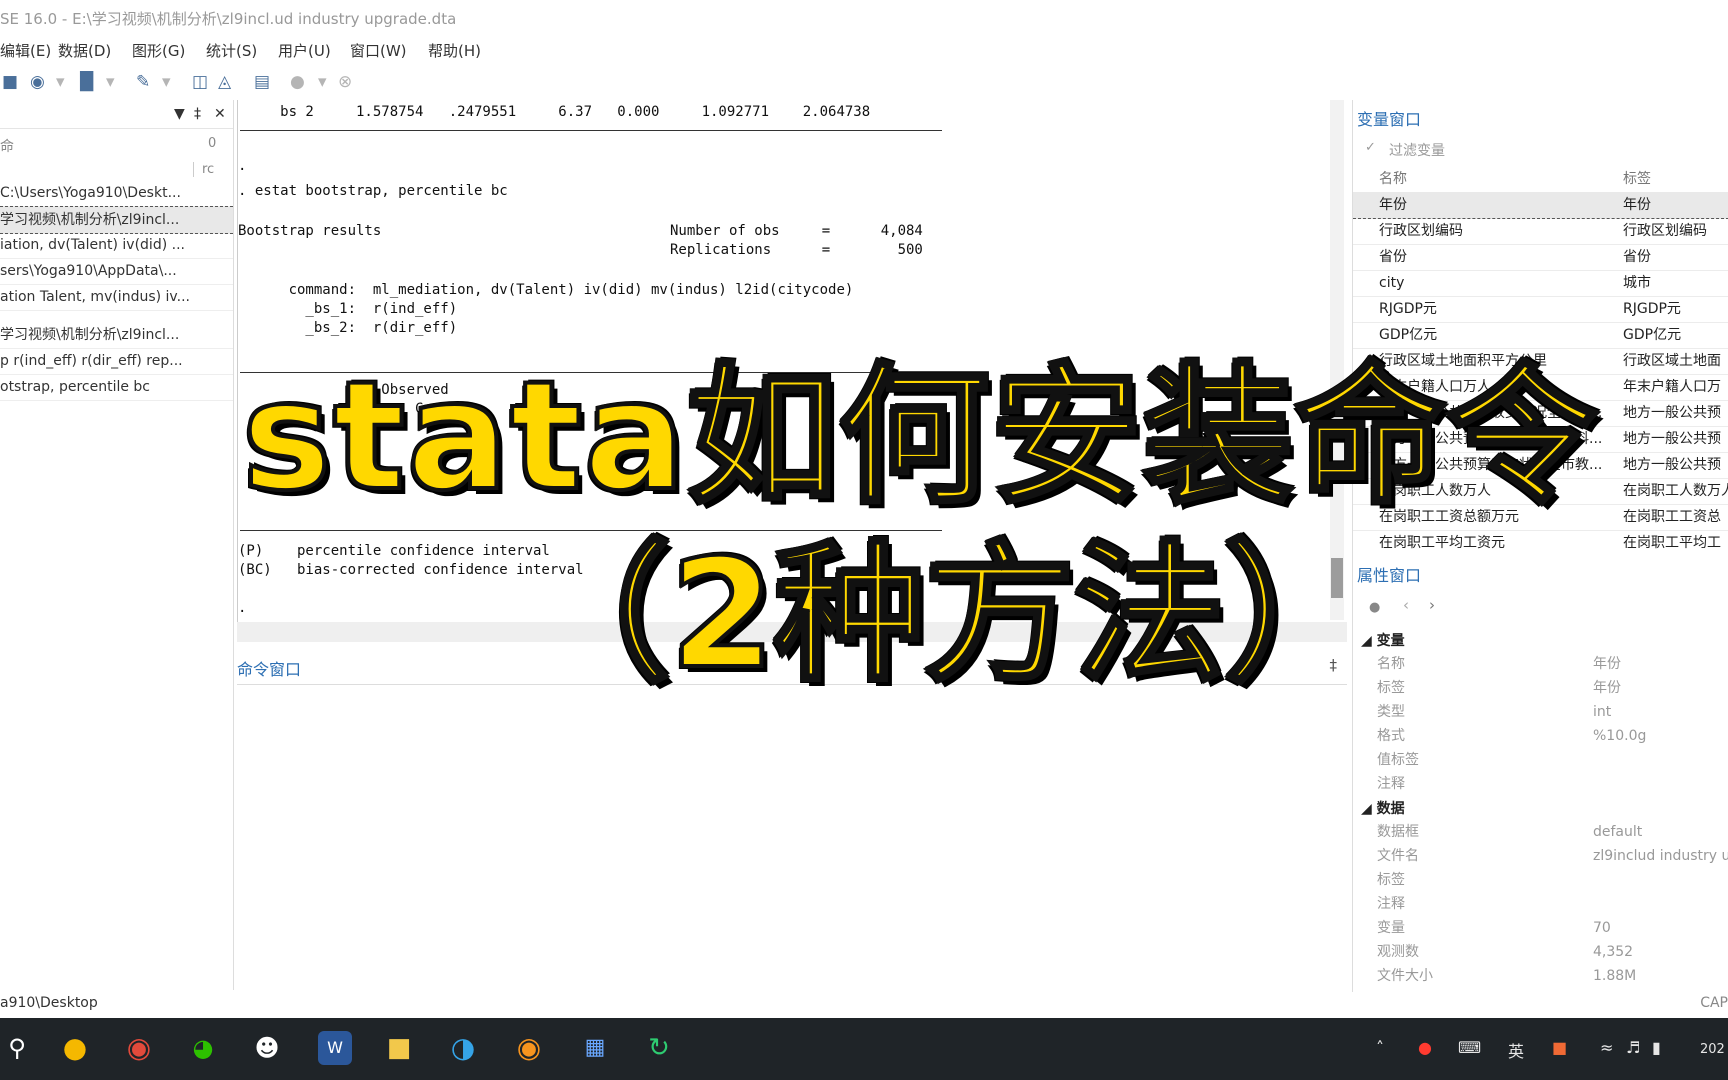 The image size is (1728, 1080). I want to click on variable-label: 在岗职工工资总, so click(1672, 517).